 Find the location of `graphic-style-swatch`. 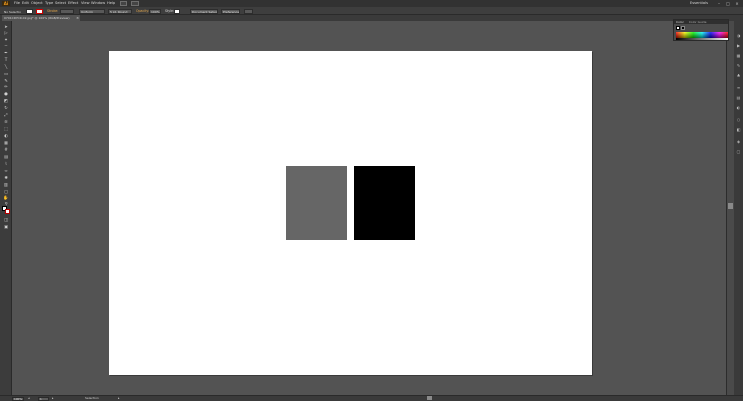

graphic-style-swatch is located at coordinates (177, 11).